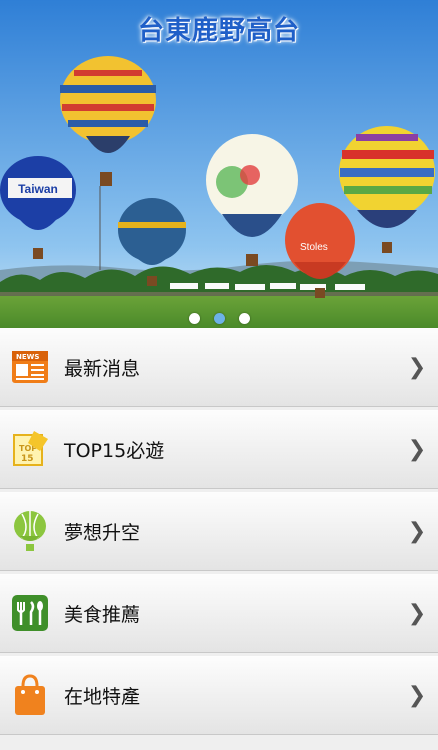 The image size is (438, 750). Describe the element at coordinates (30, 367) in the screenshot. I see `news-icon: NEWS` at that location.